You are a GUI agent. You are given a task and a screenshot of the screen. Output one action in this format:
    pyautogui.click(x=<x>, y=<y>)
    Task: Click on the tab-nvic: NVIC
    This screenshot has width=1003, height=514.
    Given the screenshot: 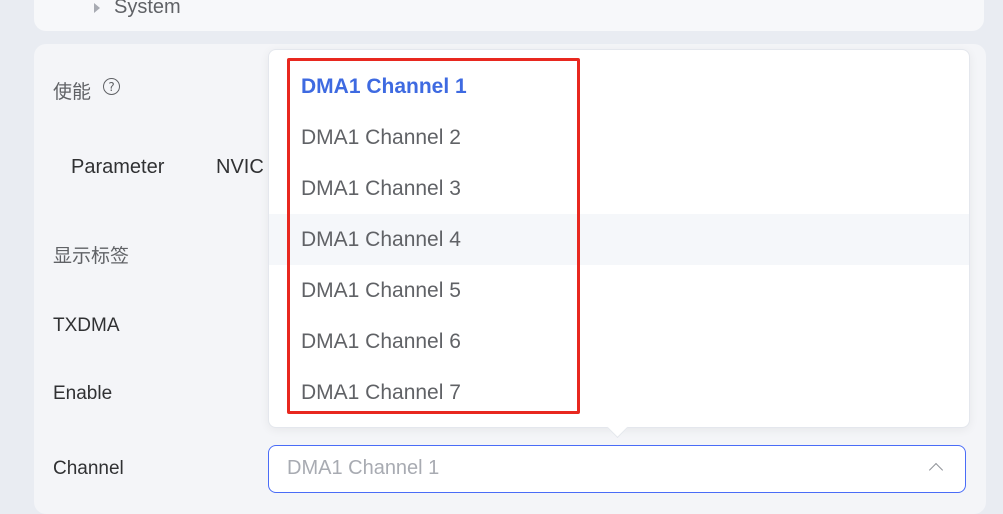 What is the action you would take?
    pyautogui.click(x=240, y=167)
    